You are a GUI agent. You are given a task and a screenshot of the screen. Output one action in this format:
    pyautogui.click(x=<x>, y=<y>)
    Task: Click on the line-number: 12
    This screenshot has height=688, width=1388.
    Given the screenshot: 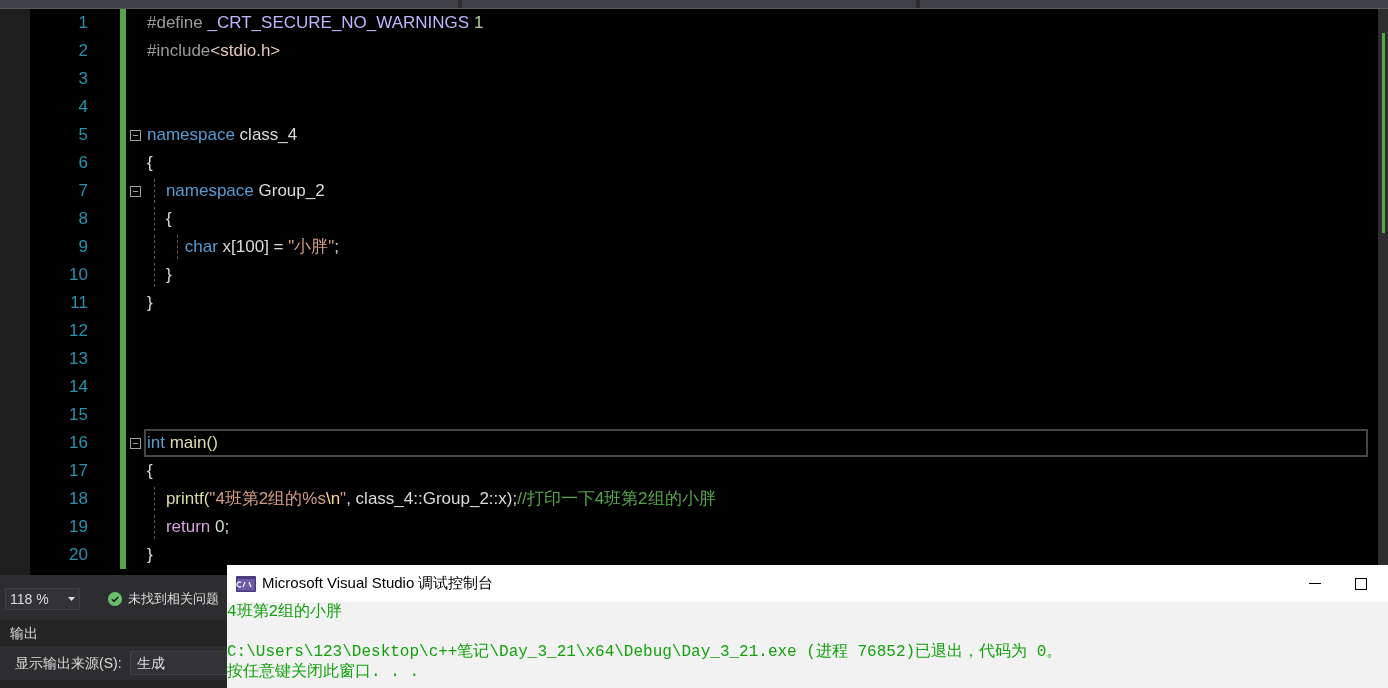 What is the action you would take?
    pyautogui.click(x=78, y=331)
    